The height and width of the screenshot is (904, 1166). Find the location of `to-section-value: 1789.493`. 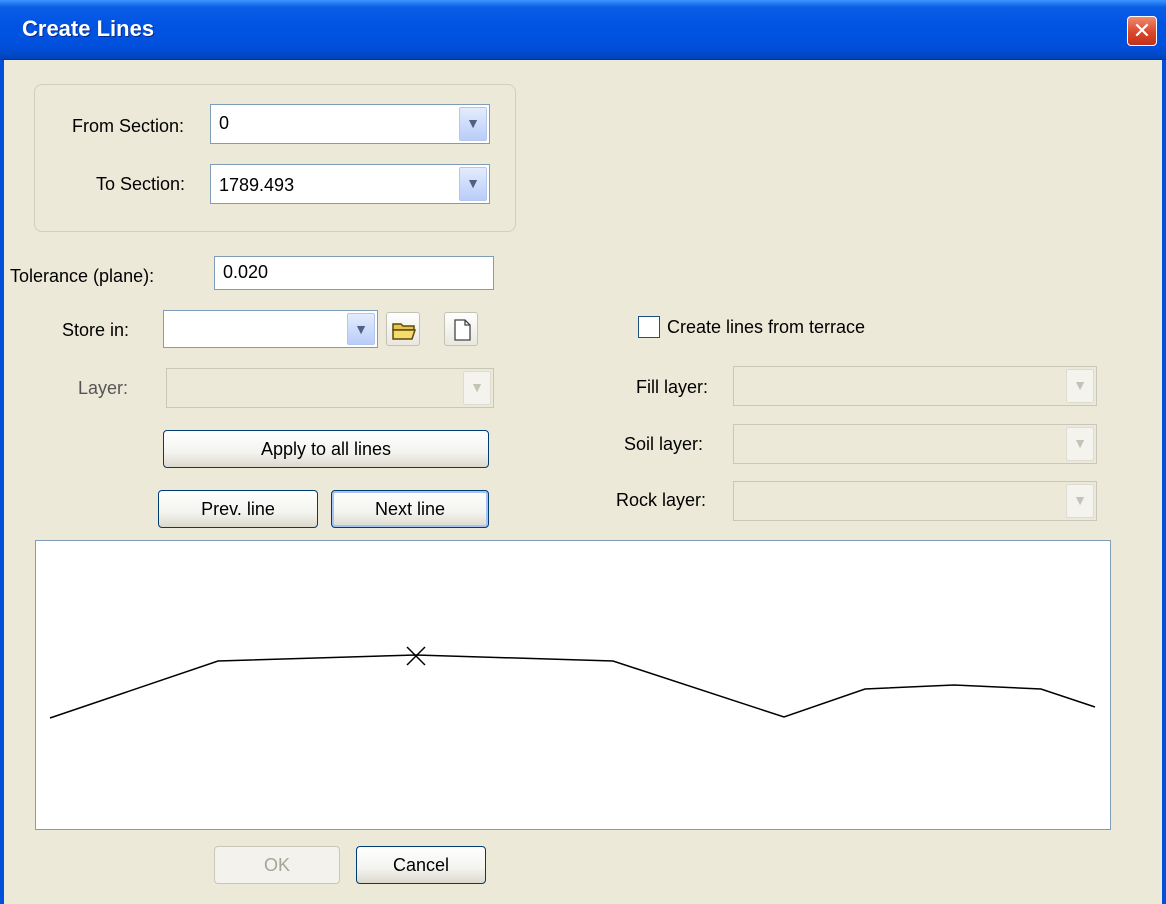

to-section-value: 1789.493 is located at coordinates (257, 185).